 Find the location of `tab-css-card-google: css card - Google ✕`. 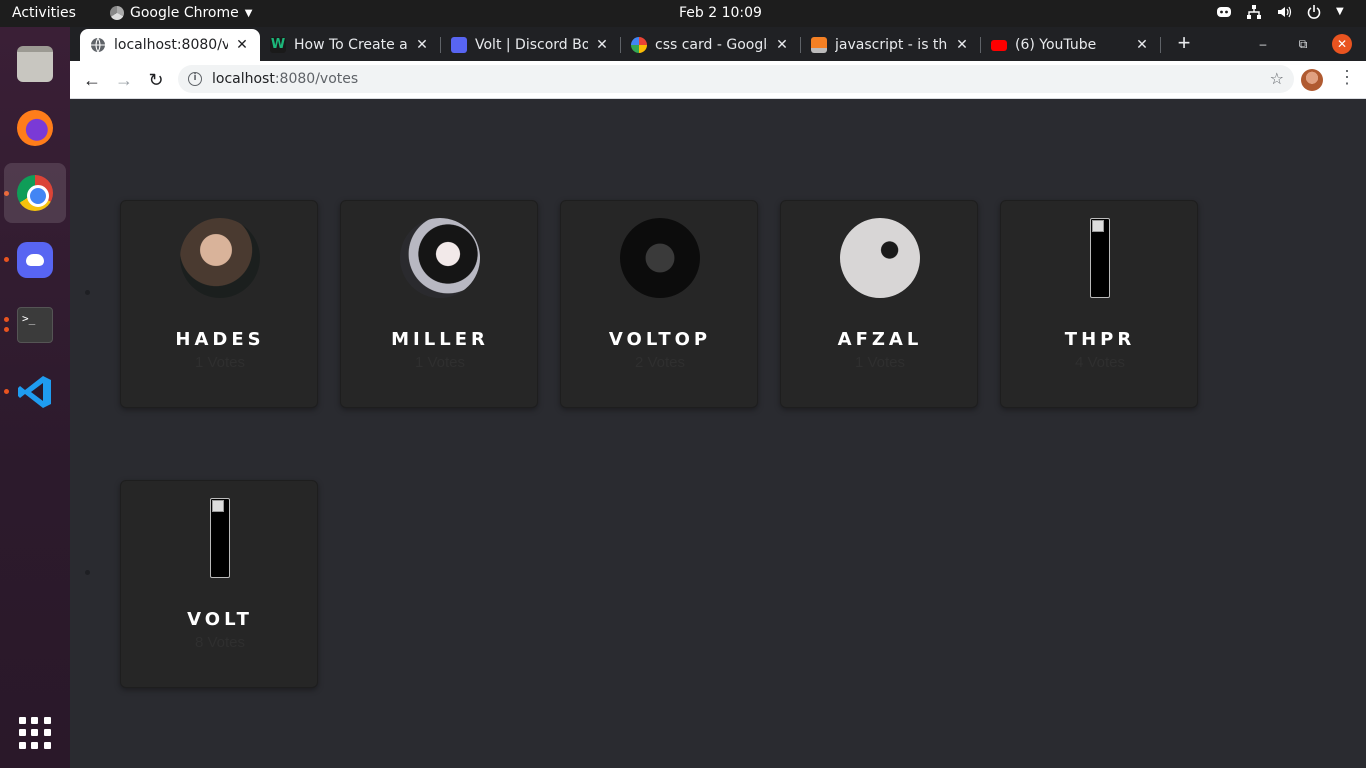

tab-css-card-google: css card - Google ✕ is located at coordinates (710, 45).